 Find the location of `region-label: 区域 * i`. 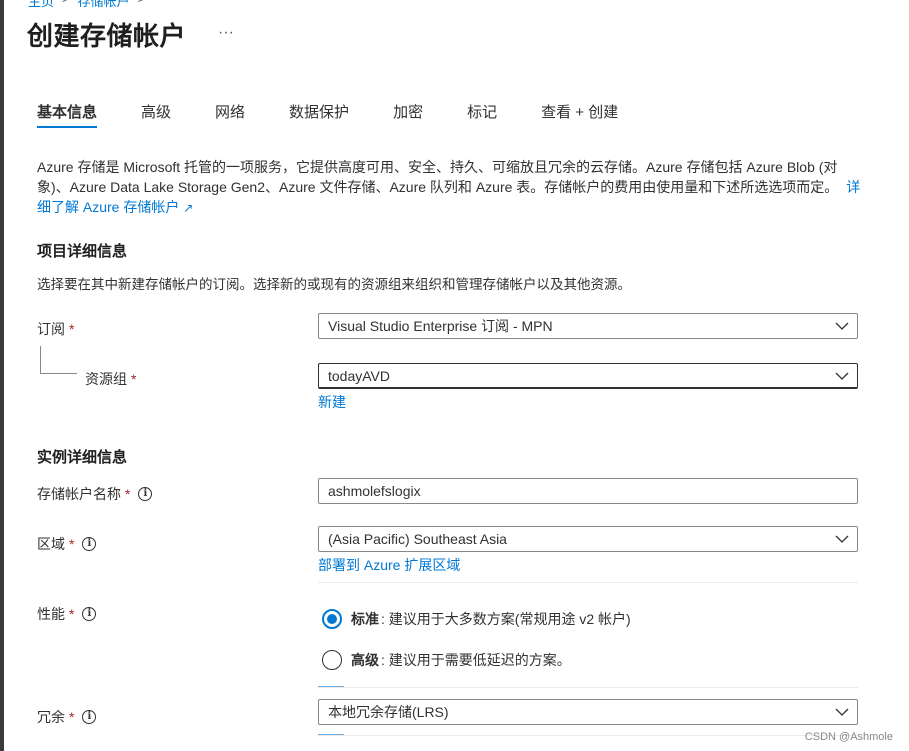

region-label: 区域 * i is located at coordinates (67, 544).